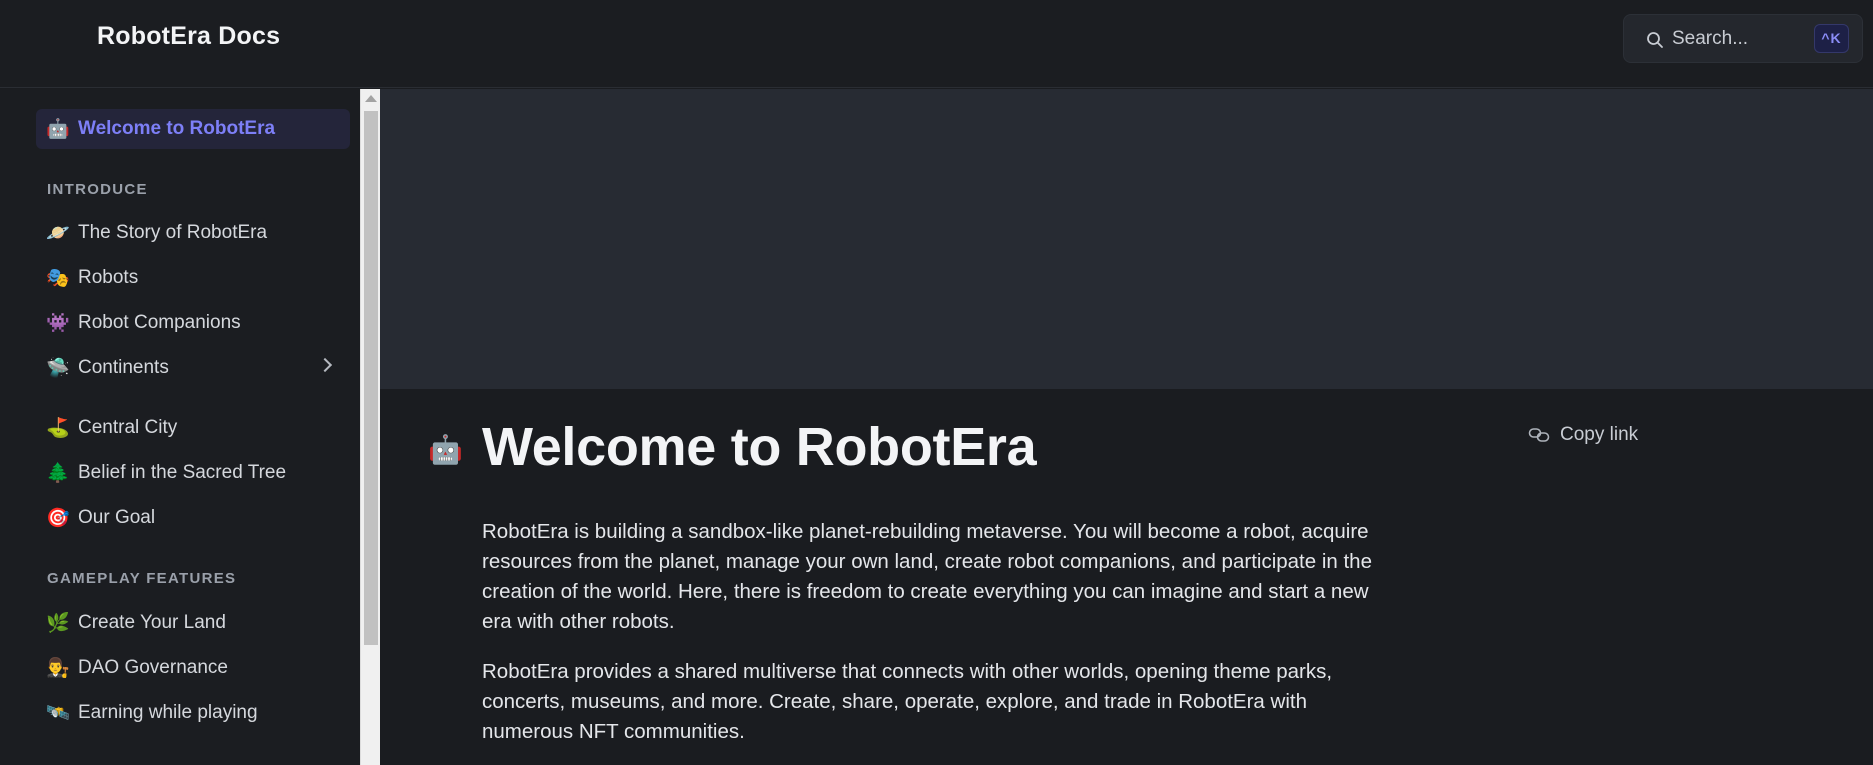 The height and width of the screenshot is (765, 1873). I want to click on sidebar-item-label: Central City, so click(128, 427).